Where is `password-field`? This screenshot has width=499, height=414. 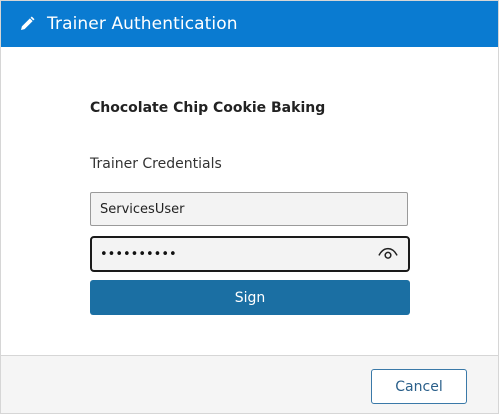
password-field is located at coordinates (233, 254).